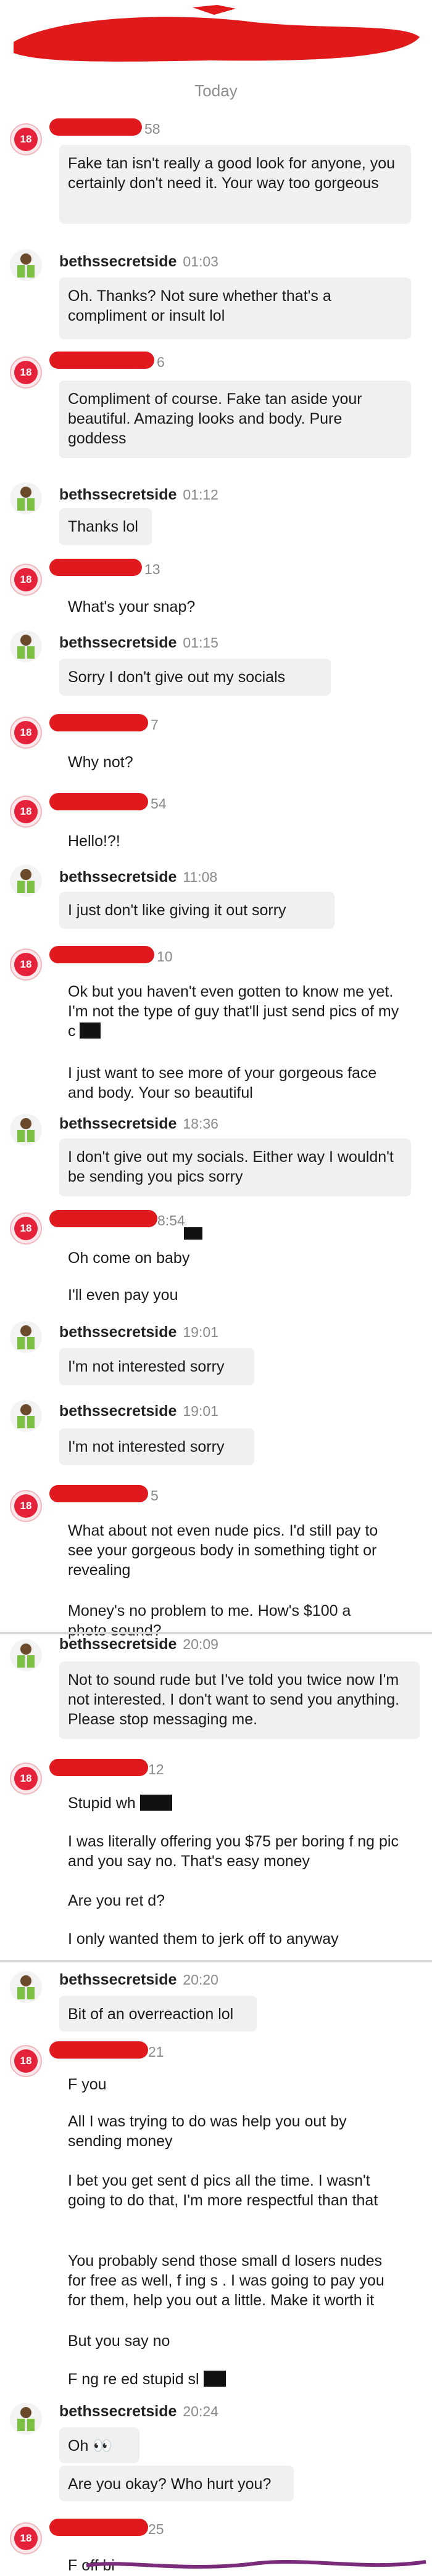 This screenshot has height=2576, width=432. I want to click on message-bubble: F you, so click(151, 2084).